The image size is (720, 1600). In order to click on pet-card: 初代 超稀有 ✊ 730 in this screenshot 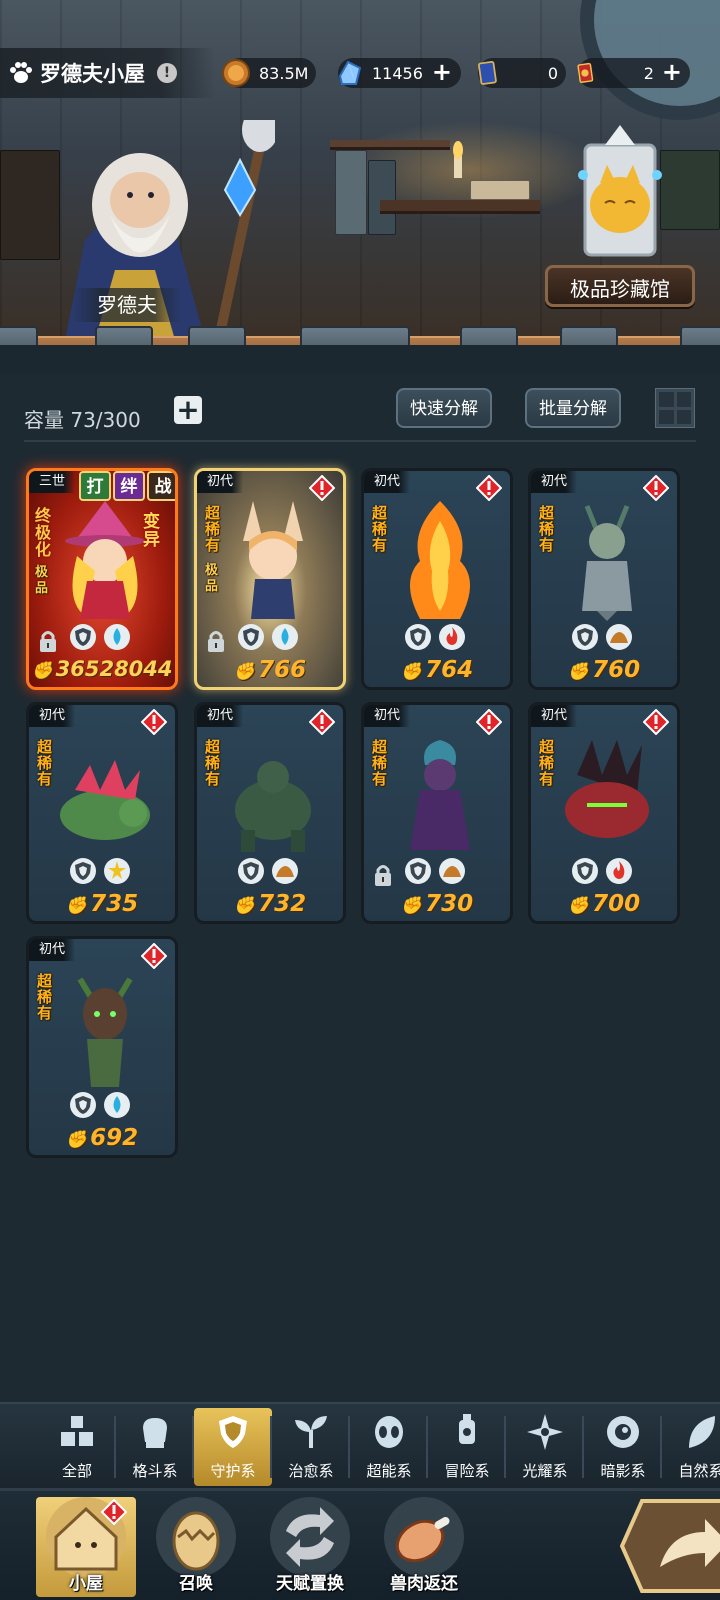, I will do `click(437, 813)`.